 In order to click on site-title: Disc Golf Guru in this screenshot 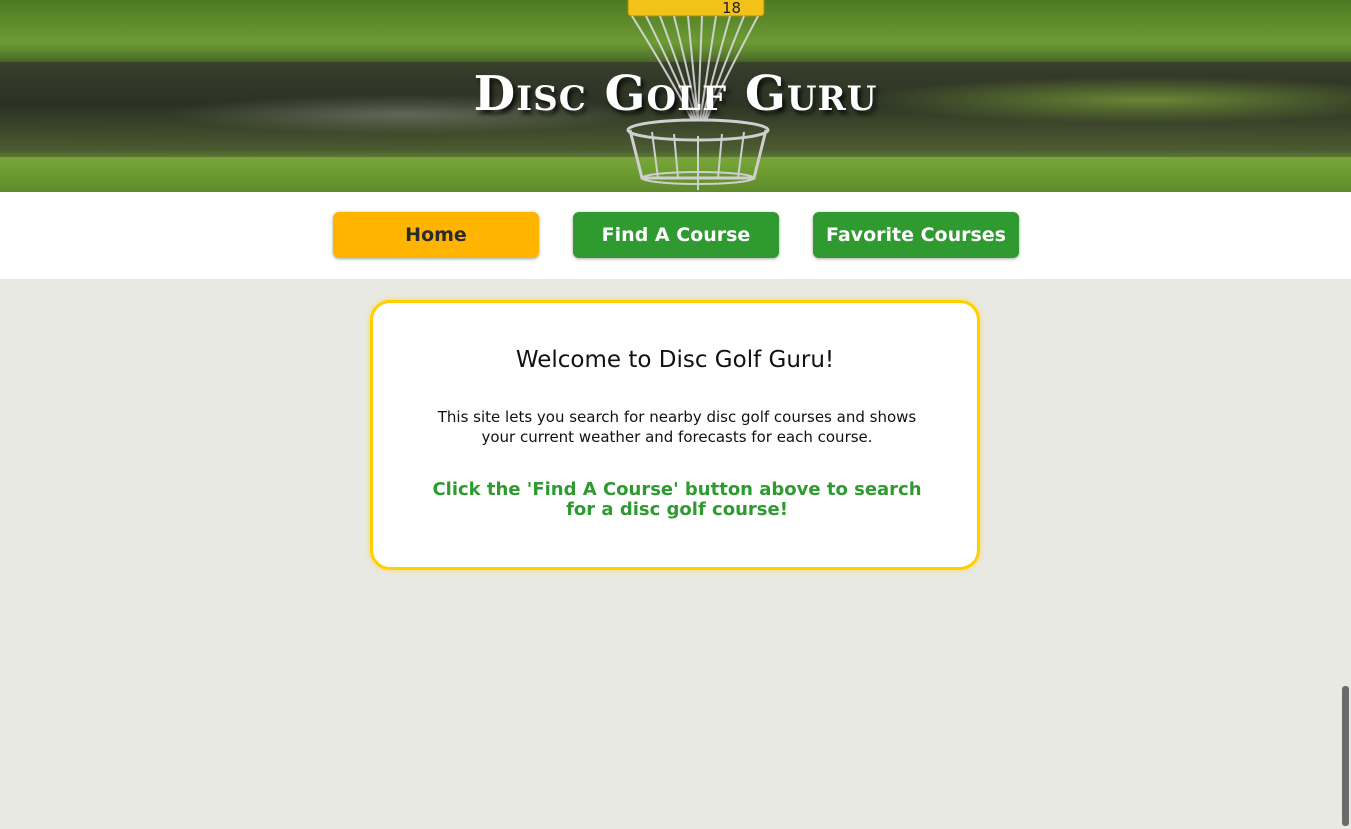, I will do `click(675, 94)`.